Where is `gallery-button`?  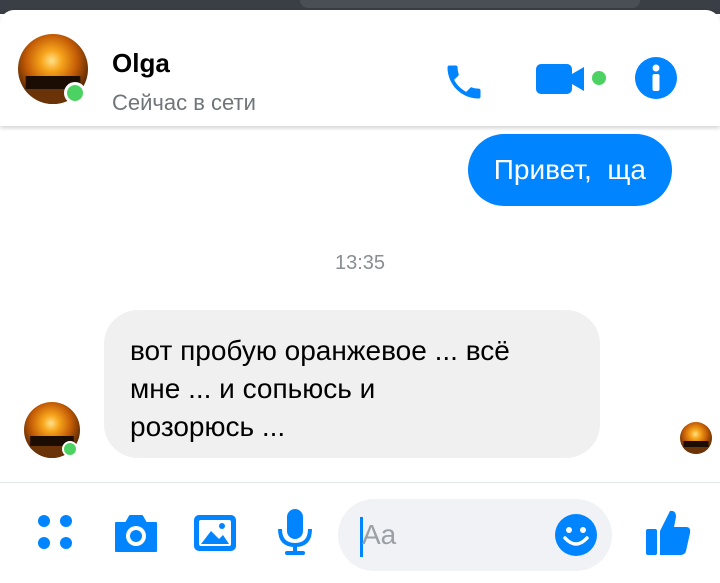 gallery-button is located at coordinates (215, 535).